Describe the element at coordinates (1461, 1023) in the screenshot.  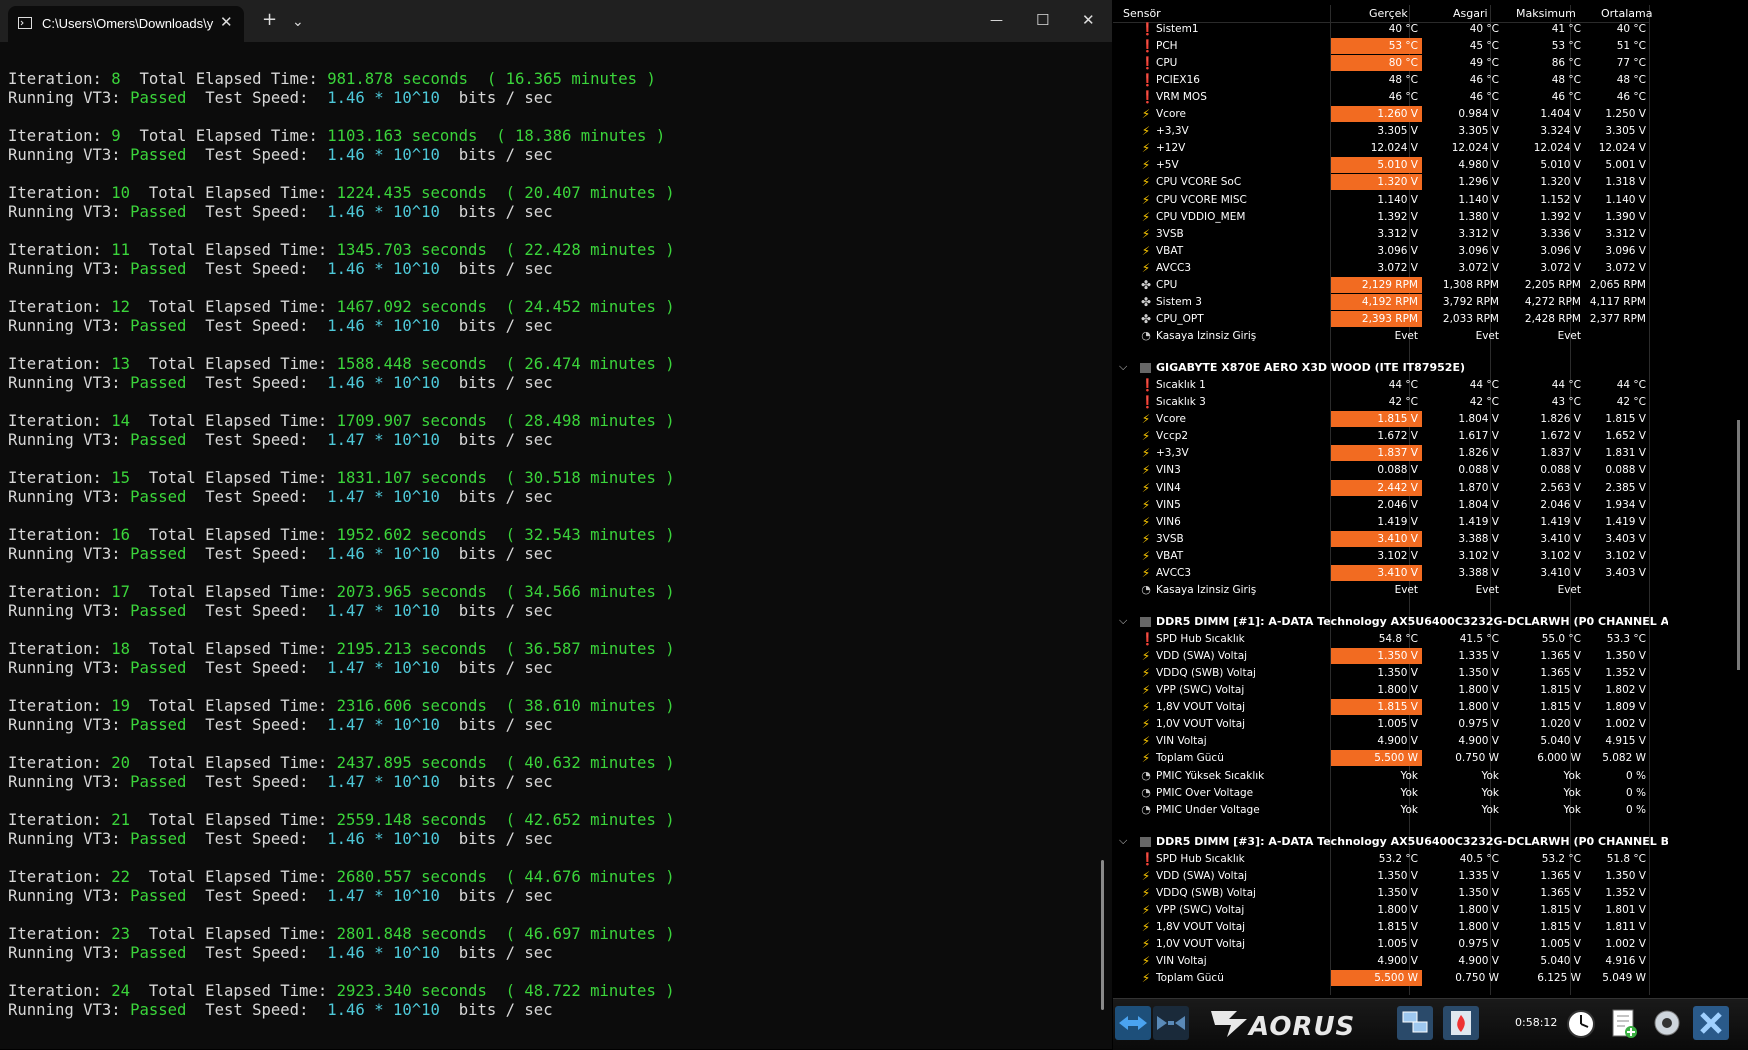
I see `reset-button` at that location.